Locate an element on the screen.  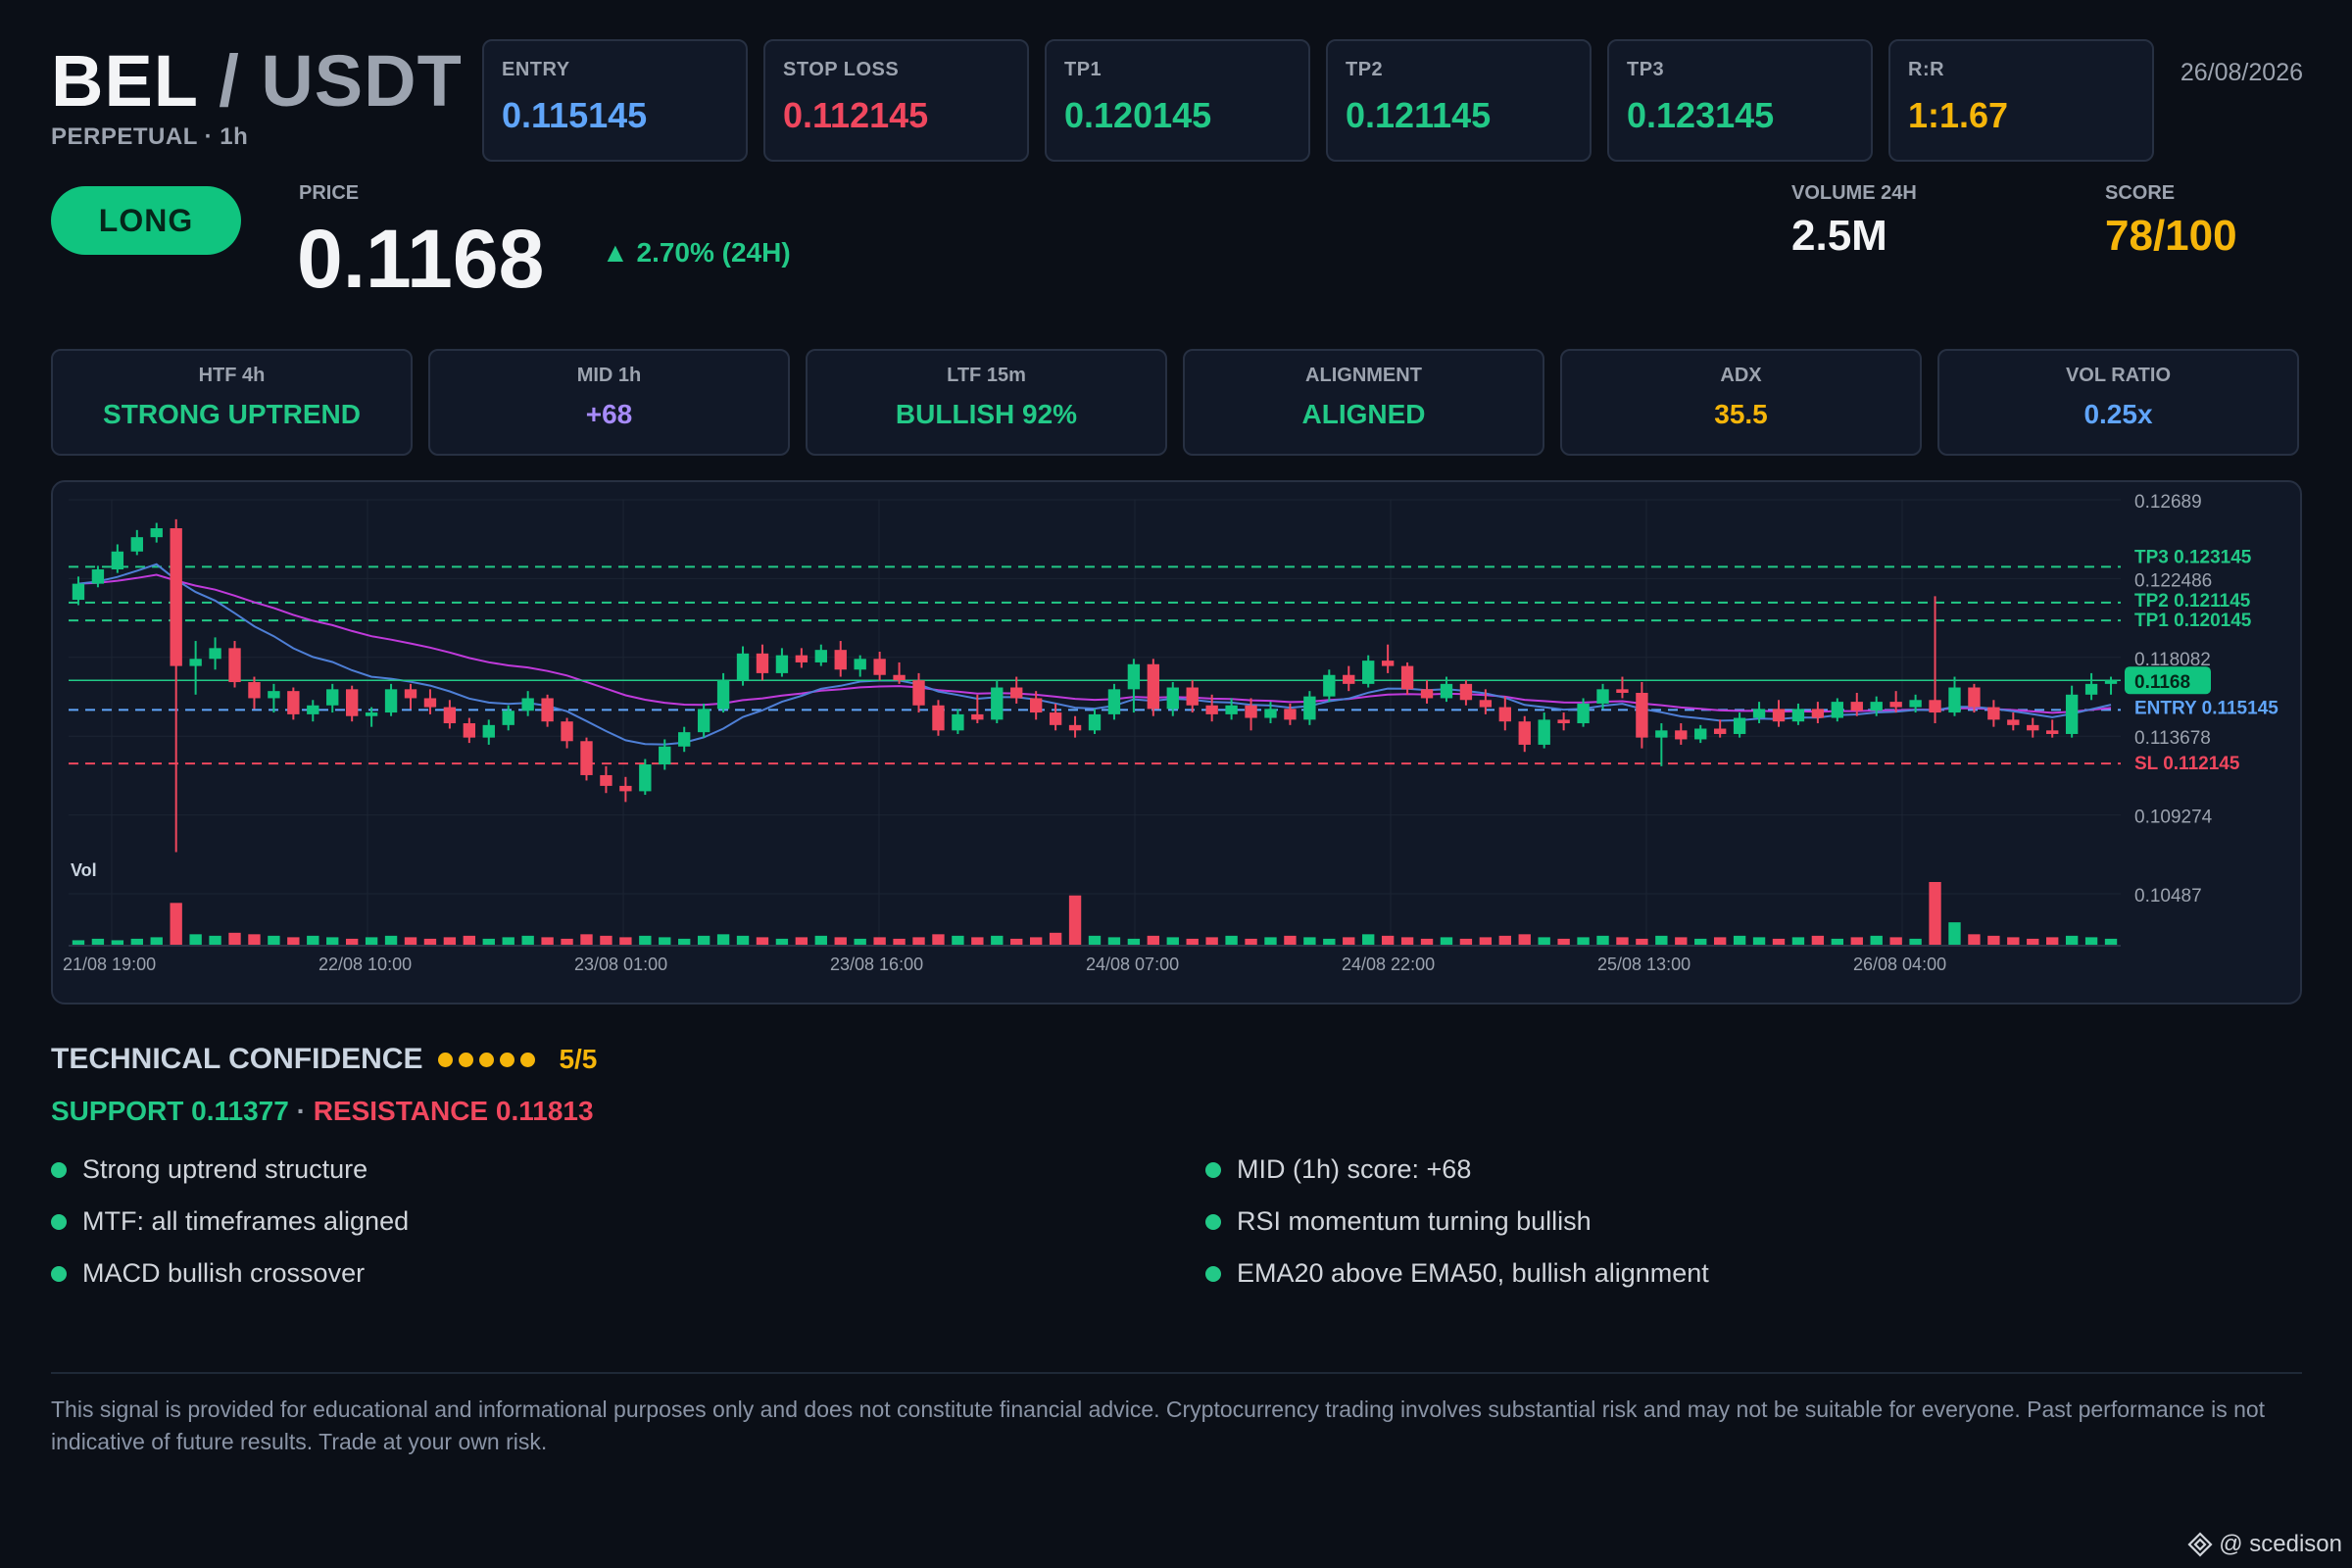
tf-value: 0.25x is located at coordinates (2118, 414).